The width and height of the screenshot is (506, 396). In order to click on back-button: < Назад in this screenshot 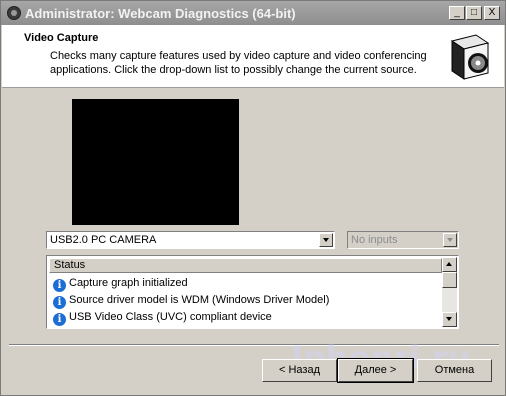, I will do `click(299, 370)`.